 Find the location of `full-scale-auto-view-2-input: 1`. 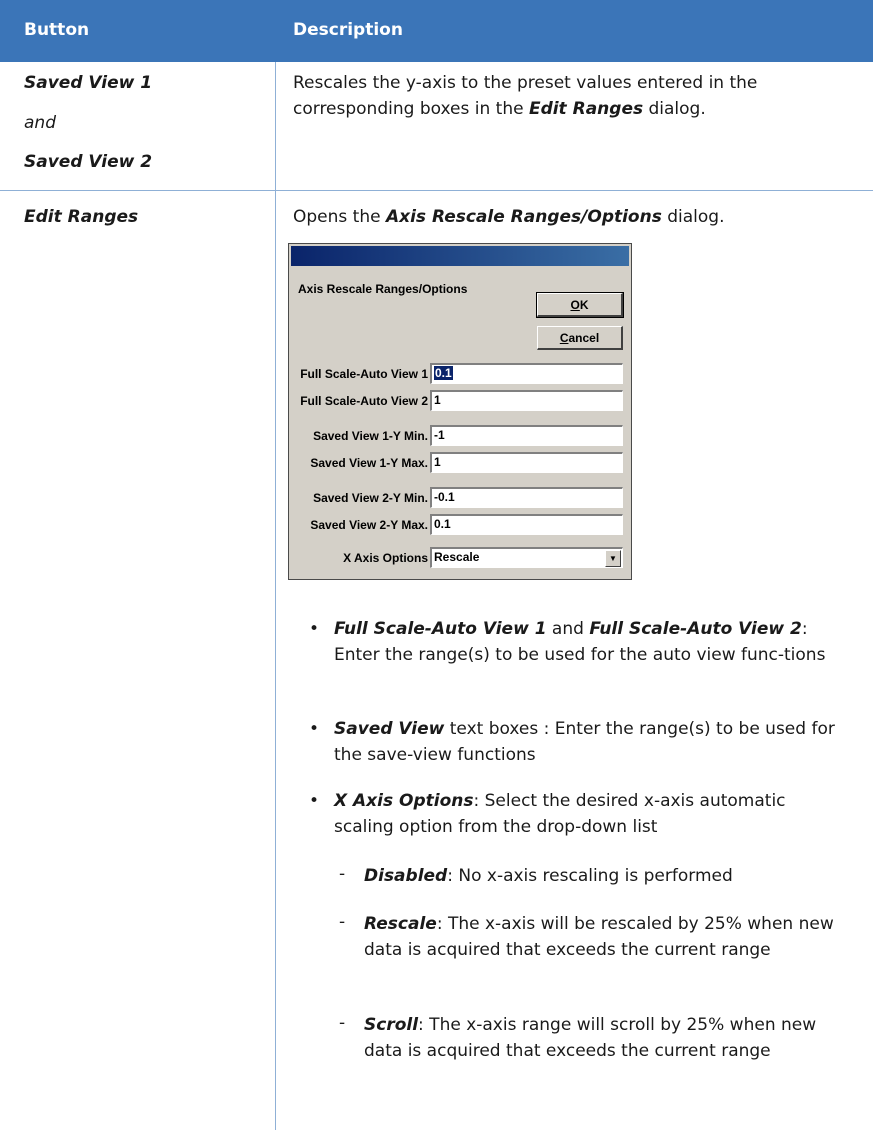

full-scale-auto-view-2-input: 1 is located at coordinates (526, 400).